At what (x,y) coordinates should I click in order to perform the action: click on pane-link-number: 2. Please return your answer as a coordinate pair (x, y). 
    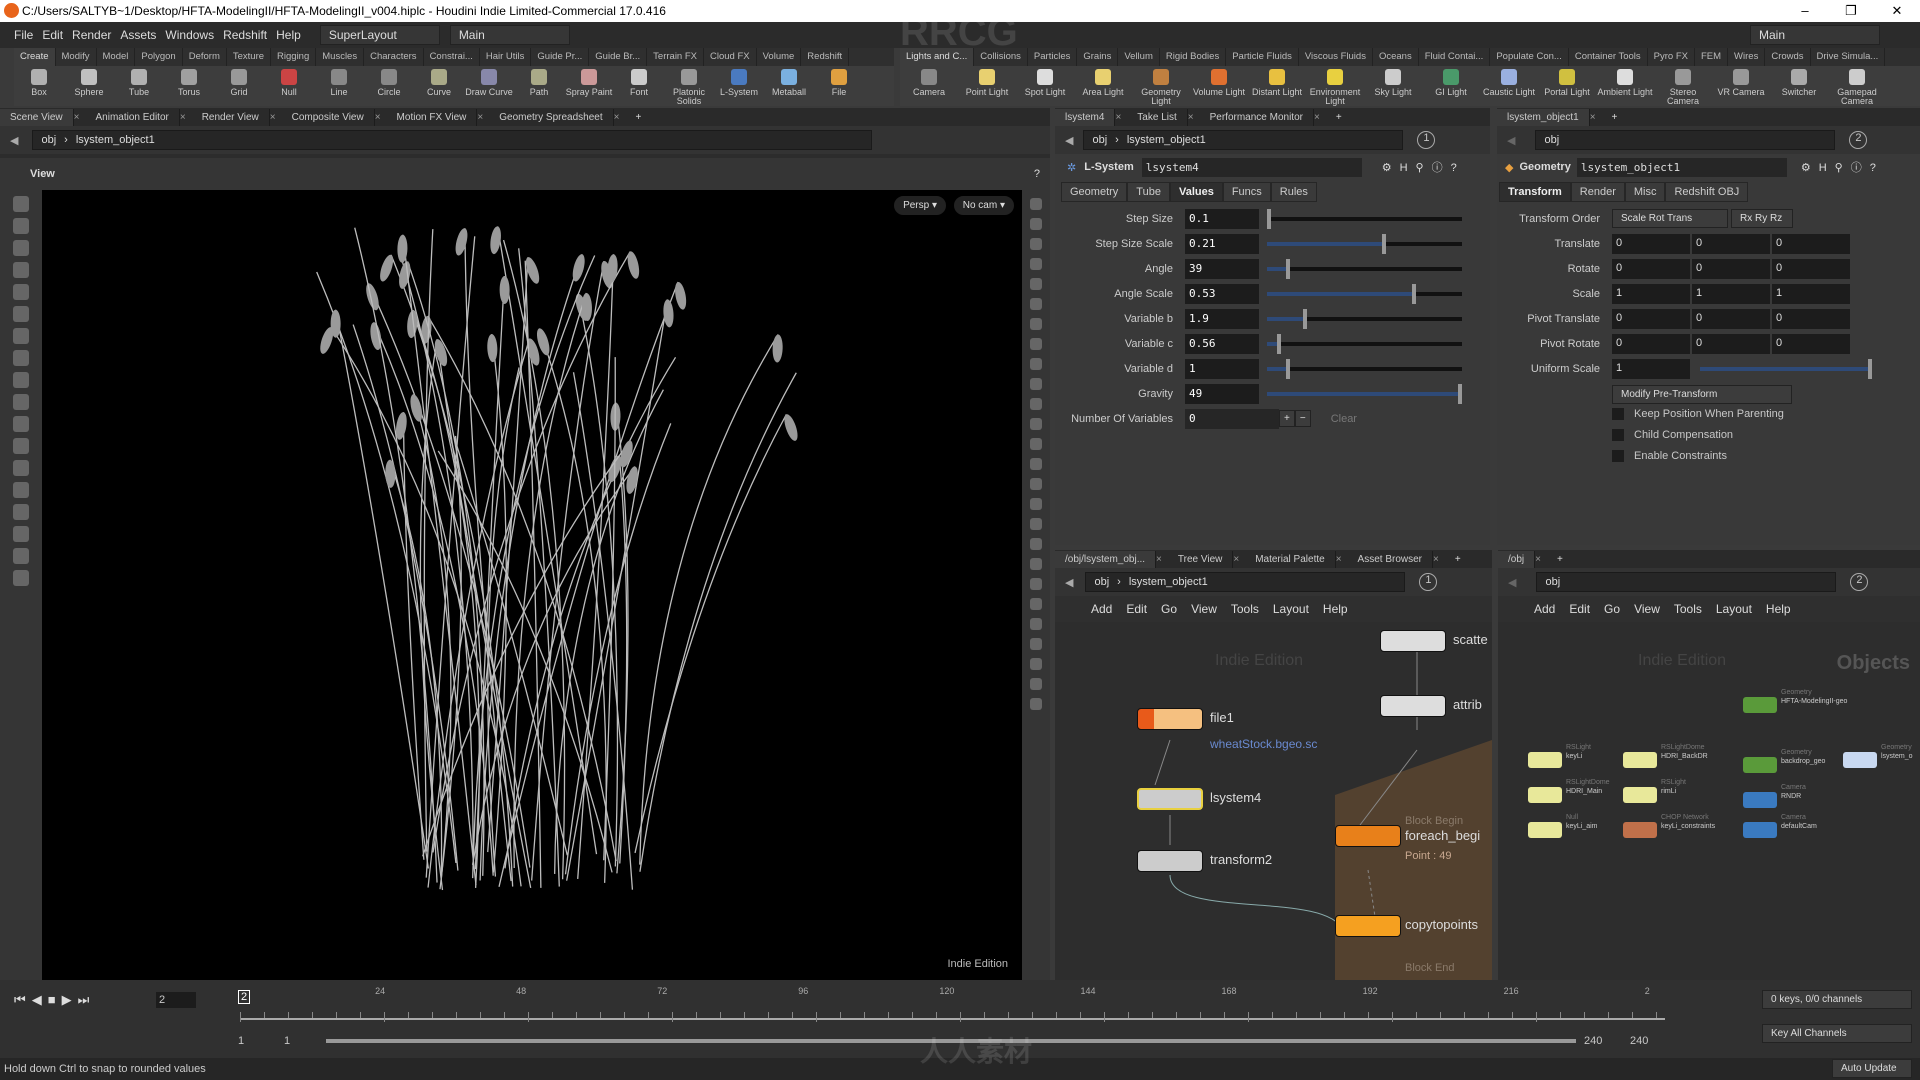
    Looking at the image, I should click on (1858, 140).